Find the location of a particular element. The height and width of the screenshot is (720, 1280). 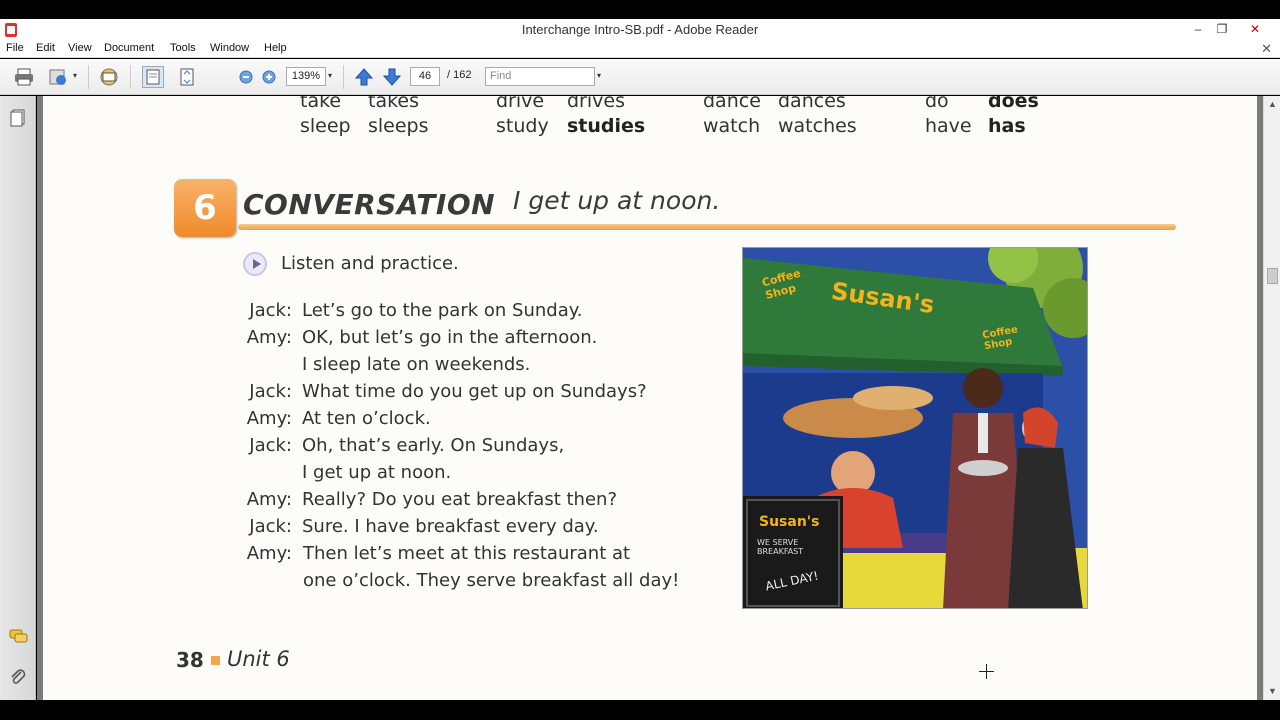

verb-watches: watches is located at coordinates (817, 126).